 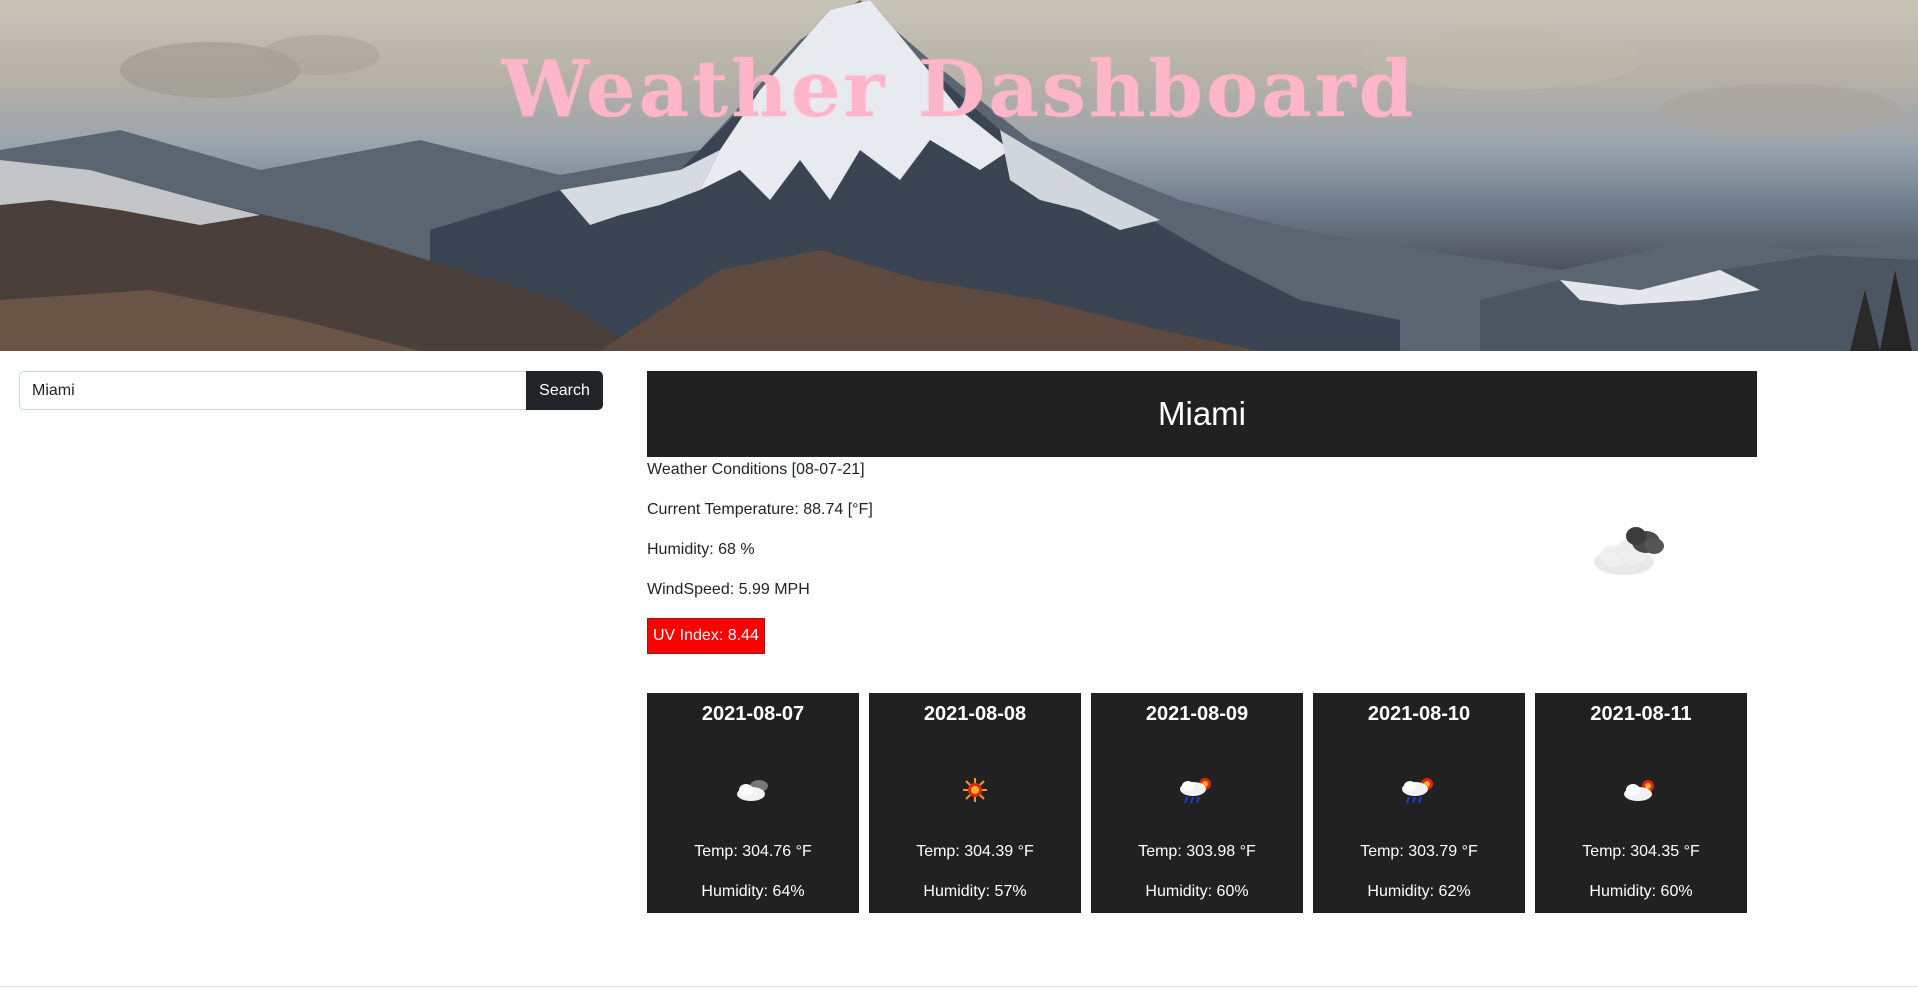 I want to click on cloudy-night-icon, so click(x=752, y=790).